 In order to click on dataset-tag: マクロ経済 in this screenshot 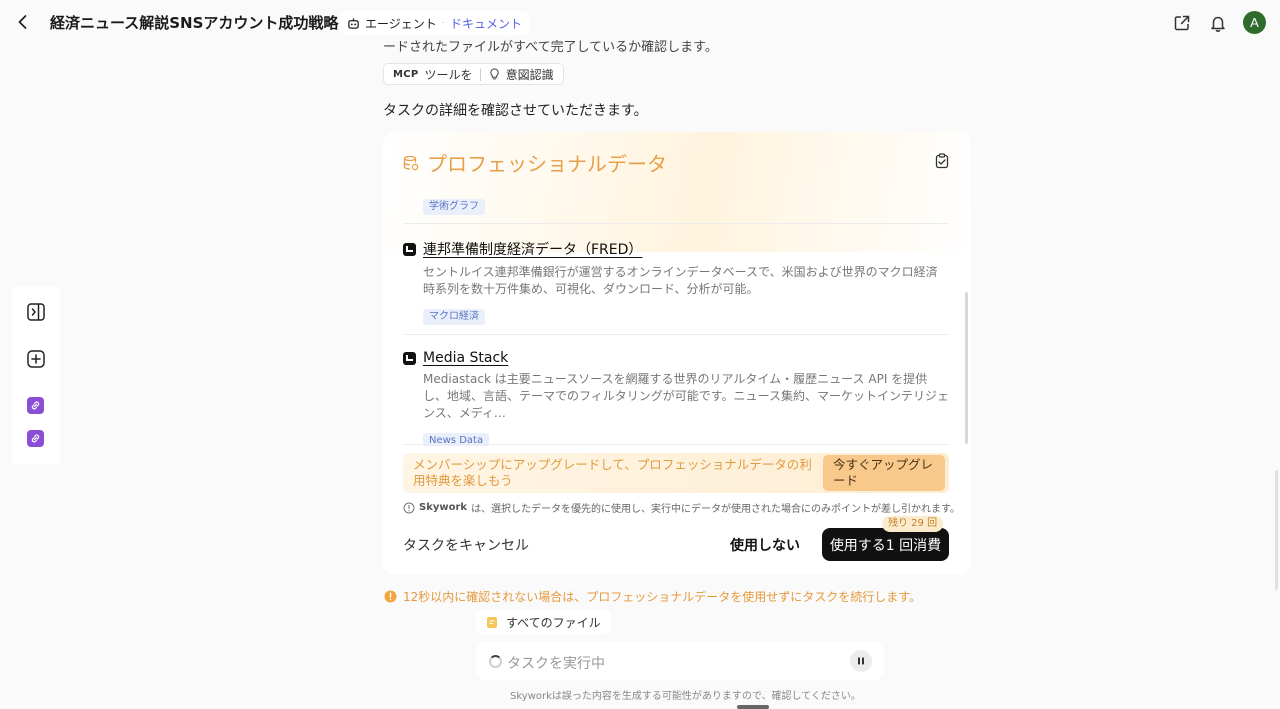, I will do `click(454, 317)`.